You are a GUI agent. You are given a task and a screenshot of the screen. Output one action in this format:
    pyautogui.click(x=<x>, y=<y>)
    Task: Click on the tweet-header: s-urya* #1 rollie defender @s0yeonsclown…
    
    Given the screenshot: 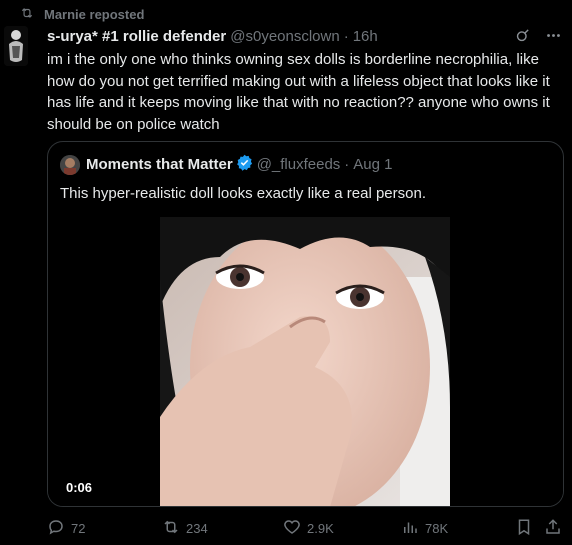 What is the action you would take?
    pyautogui.click(x=304, y=36)
    